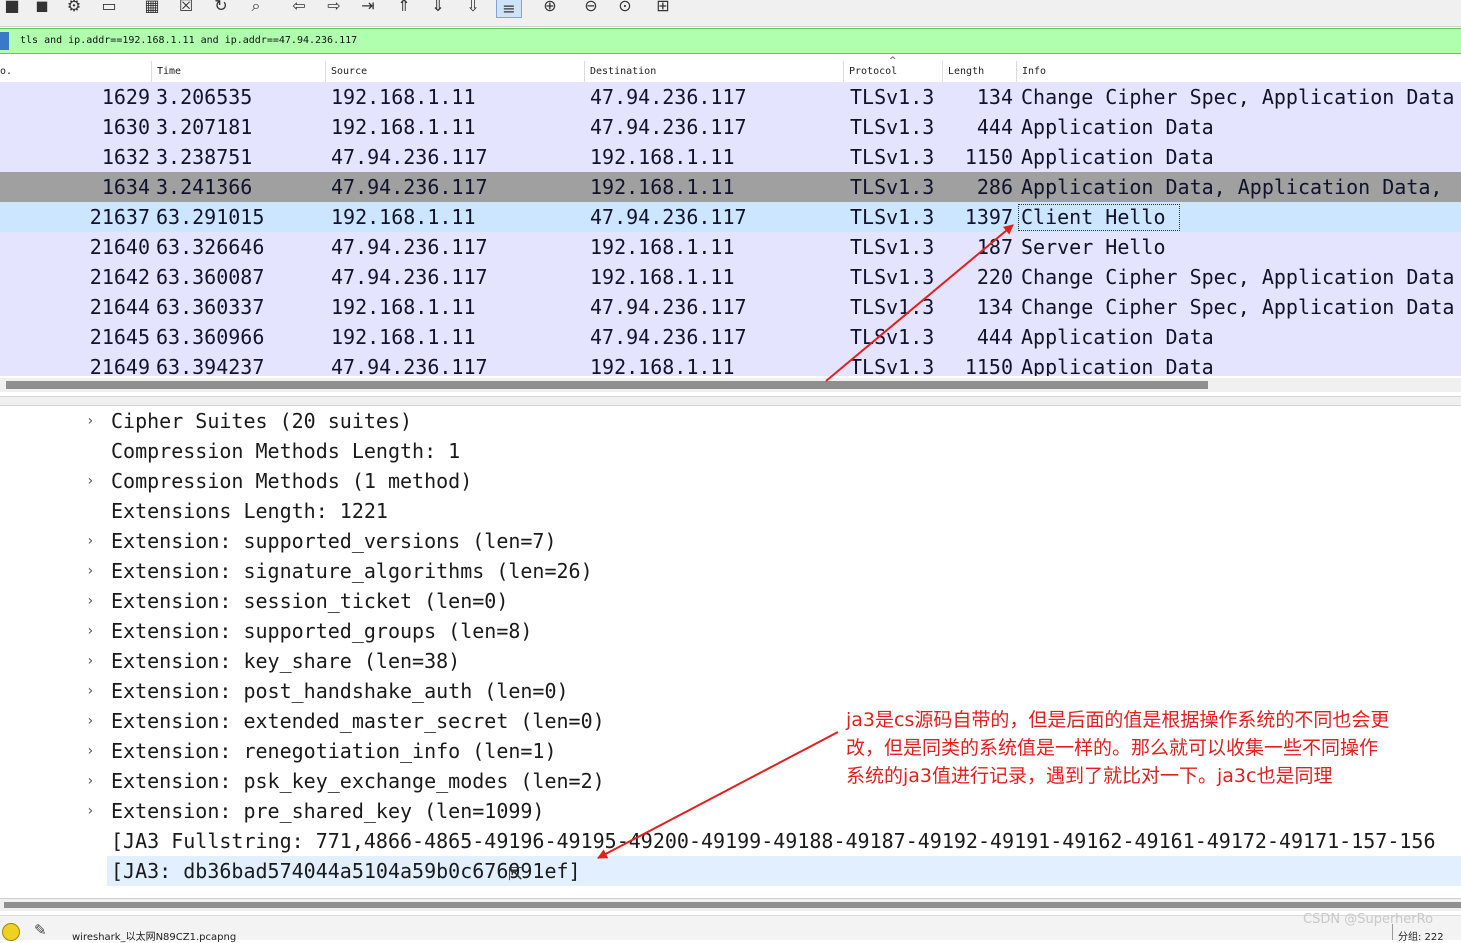  I want to click on packet-destination: 192.168.1.11, so click(662, 247).